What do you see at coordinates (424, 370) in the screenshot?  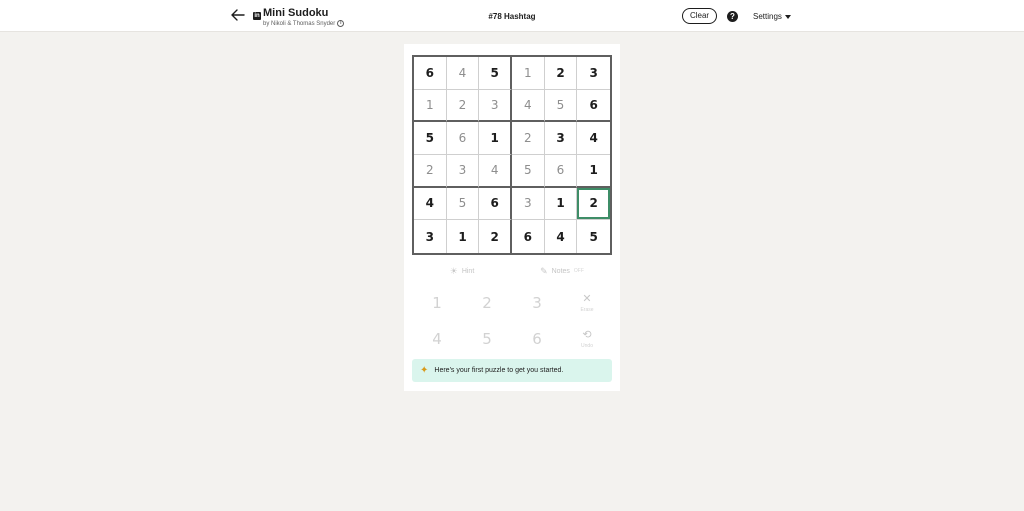 I see `party-popper-icon: ✦` at bounding box center [424, 370].